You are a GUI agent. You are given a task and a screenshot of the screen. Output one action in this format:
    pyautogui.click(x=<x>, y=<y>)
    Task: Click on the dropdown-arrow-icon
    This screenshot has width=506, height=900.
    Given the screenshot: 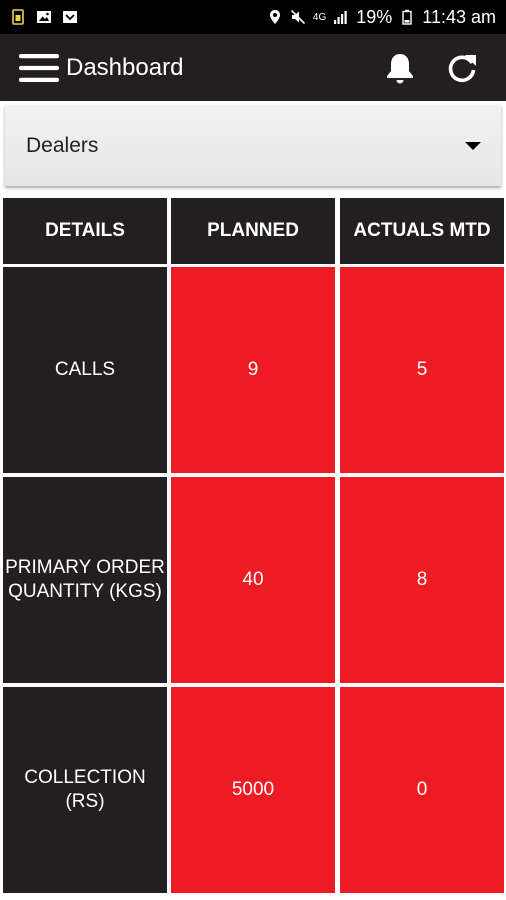 What is the action you would take?
    pyautogui.click(x=473, y=145)
    